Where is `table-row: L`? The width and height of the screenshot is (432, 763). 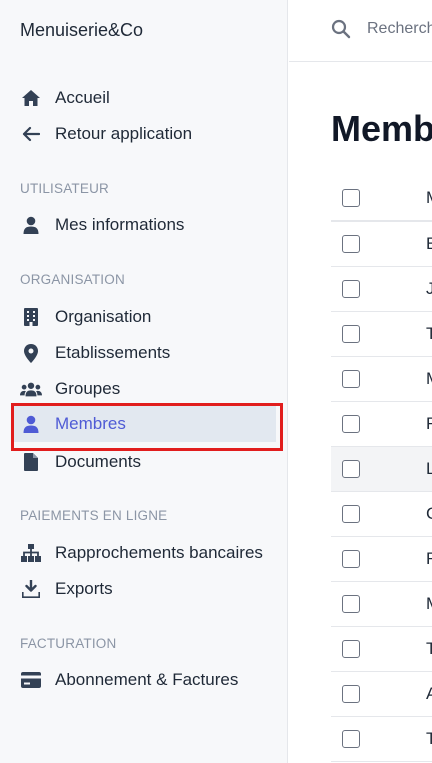 table-row: L is located at coordinates (381, 469).